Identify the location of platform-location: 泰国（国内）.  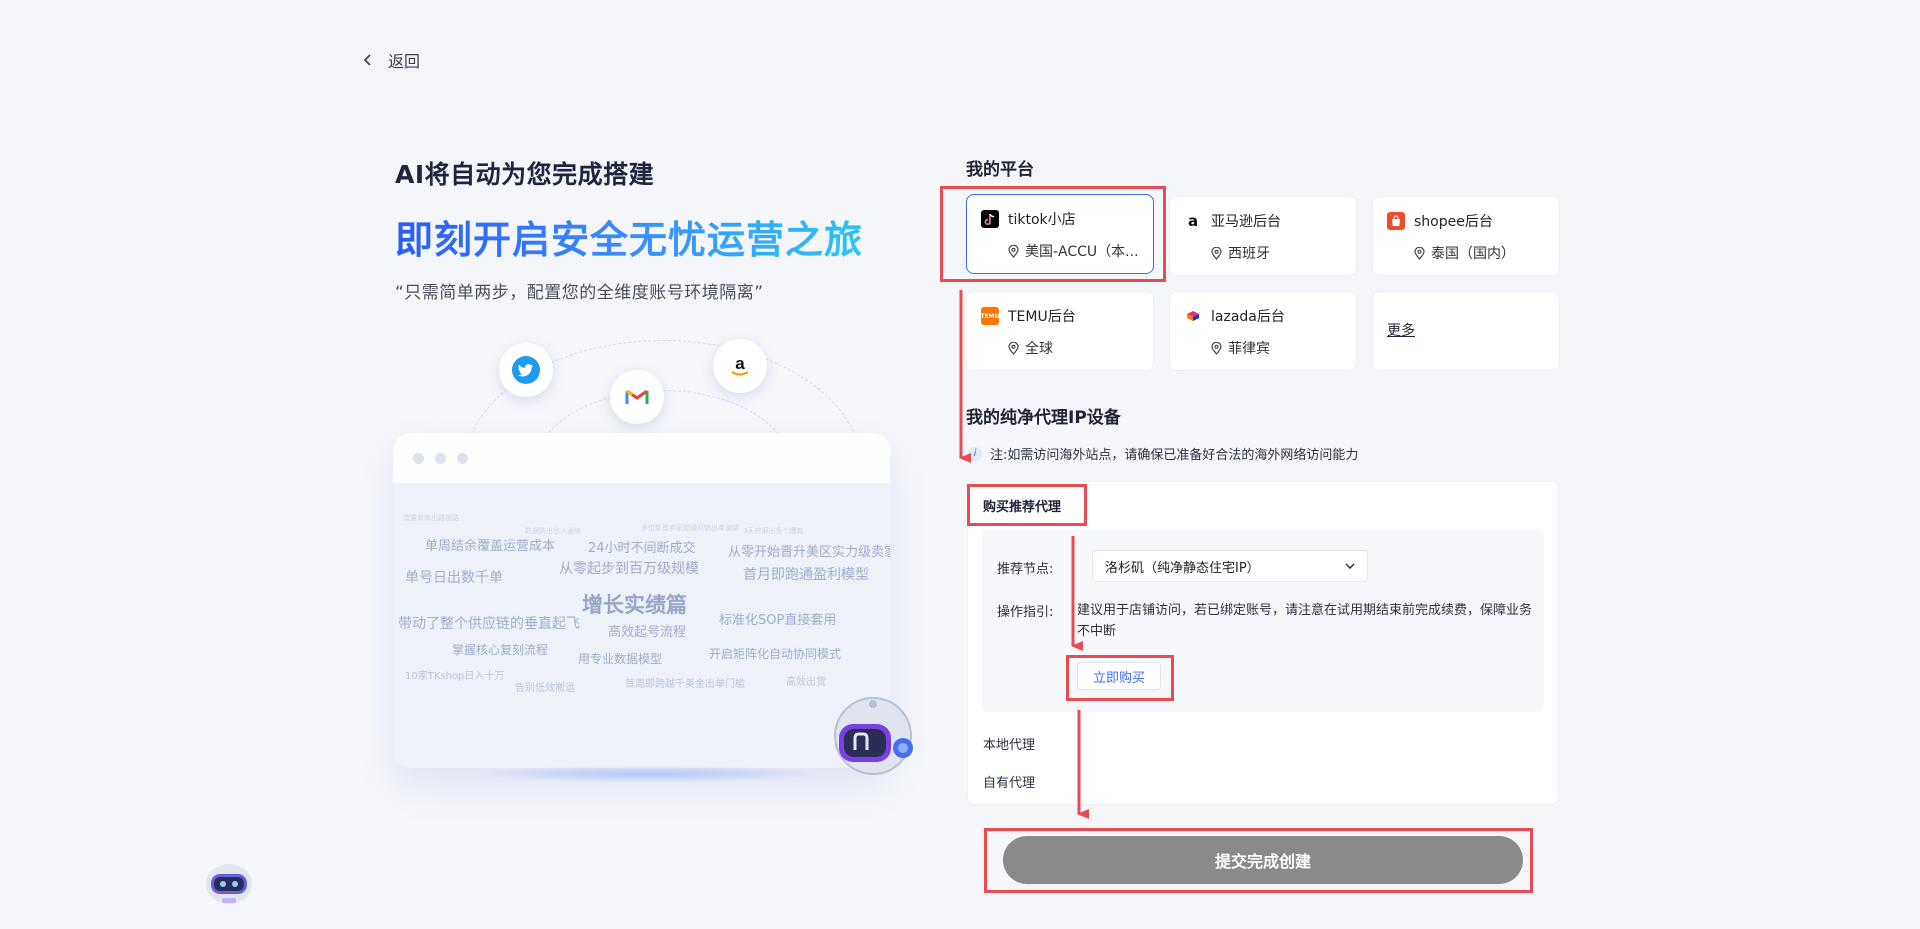
(1473, 254).